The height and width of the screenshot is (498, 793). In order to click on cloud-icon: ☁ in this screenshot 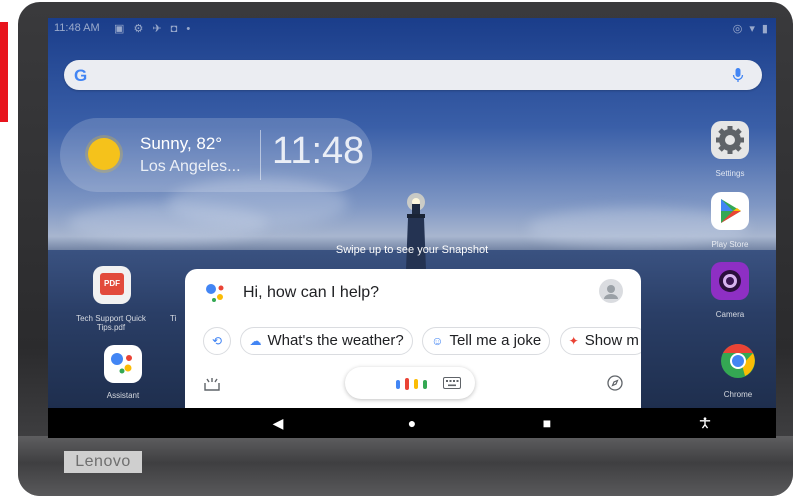, I will do `click(255, 341)`.